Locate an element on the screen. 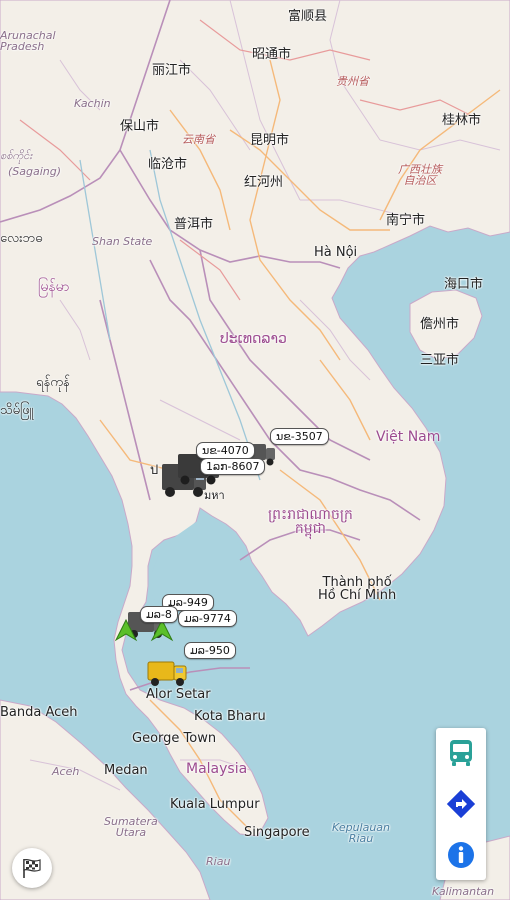 This screenshot has height=900, width=510. truck-icon is located at coordinates (169, 672).